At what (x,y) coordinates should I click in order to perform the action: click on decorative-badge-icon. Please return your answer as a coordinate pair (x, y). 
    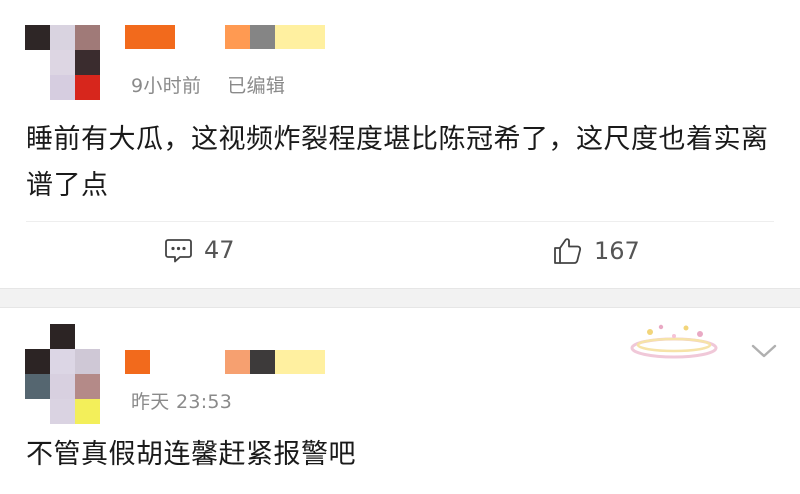
    Looking at the image, I should click on (674, 342).